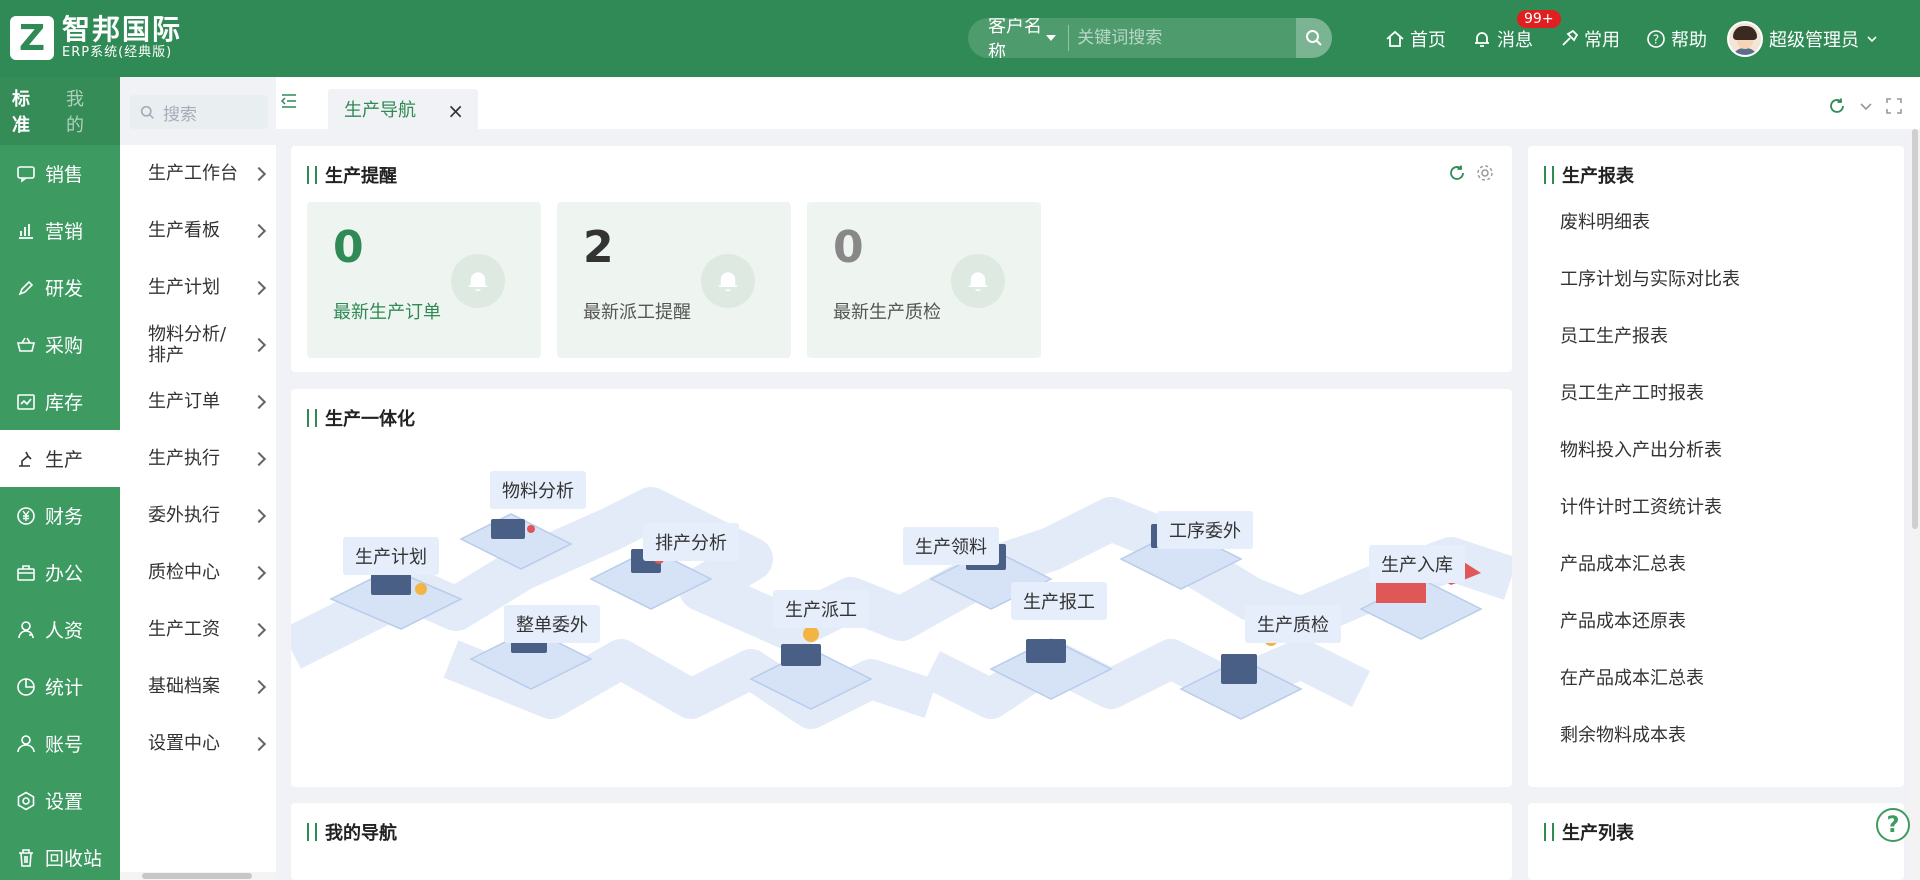 The image size is (1920, 880). I want to click on sidebar-item: 办公, so click(60, 572).